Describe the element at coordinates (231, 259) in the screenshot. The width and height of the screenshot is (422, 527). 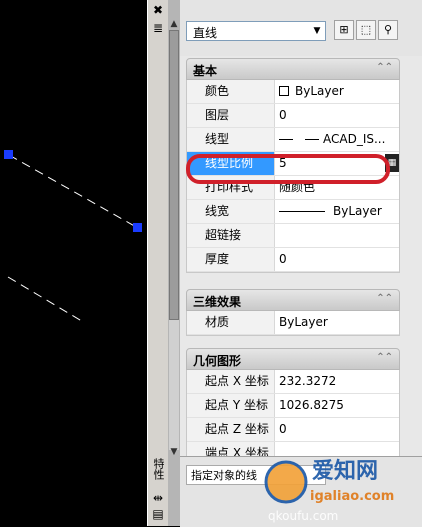
I see `prop-name: 厚度` at that location.